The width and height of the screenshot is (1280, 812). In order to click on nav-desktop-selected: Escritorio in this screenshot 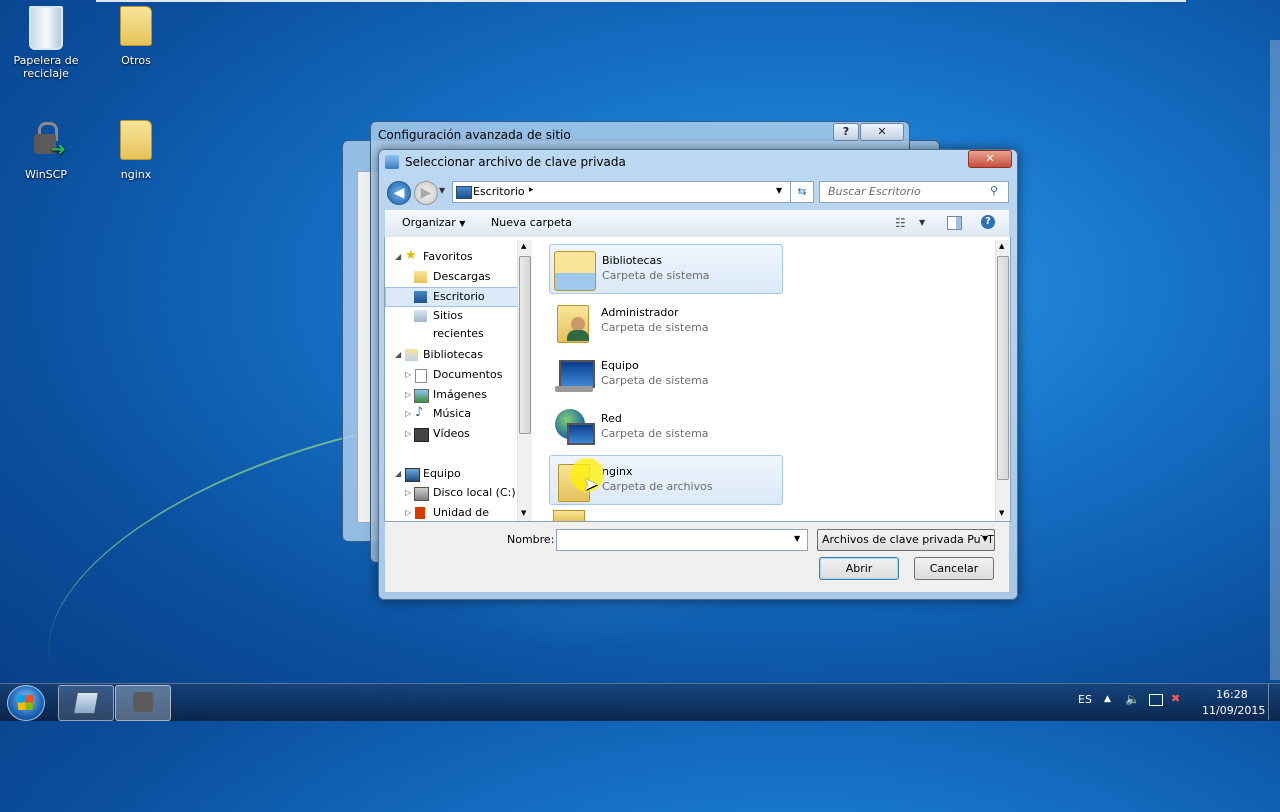, I will do `click(451, 297)`.